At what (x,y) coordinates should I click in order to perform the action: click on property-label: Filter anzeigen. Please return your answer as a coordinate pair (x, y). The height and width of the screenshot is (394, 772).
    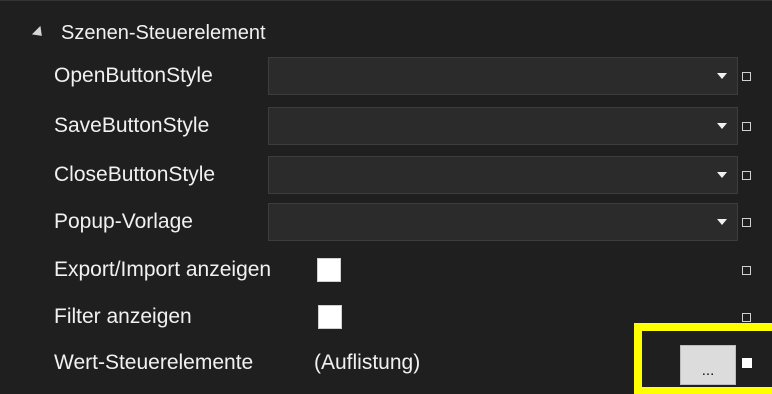
    Looking at the image, I should click on (123, 316).